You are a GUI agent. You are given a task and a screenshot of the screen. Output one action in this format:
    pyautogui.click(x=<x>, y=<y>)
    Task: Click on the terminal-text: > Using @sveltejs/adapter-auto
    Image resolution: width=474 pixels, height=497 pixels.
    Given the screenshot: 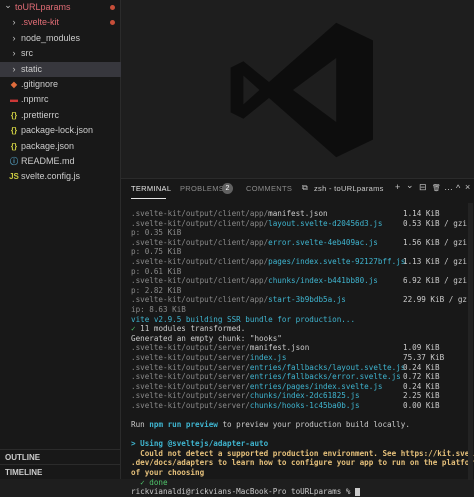 What is the action you would take?
    pyautogui.click(x=200, y=444)
    